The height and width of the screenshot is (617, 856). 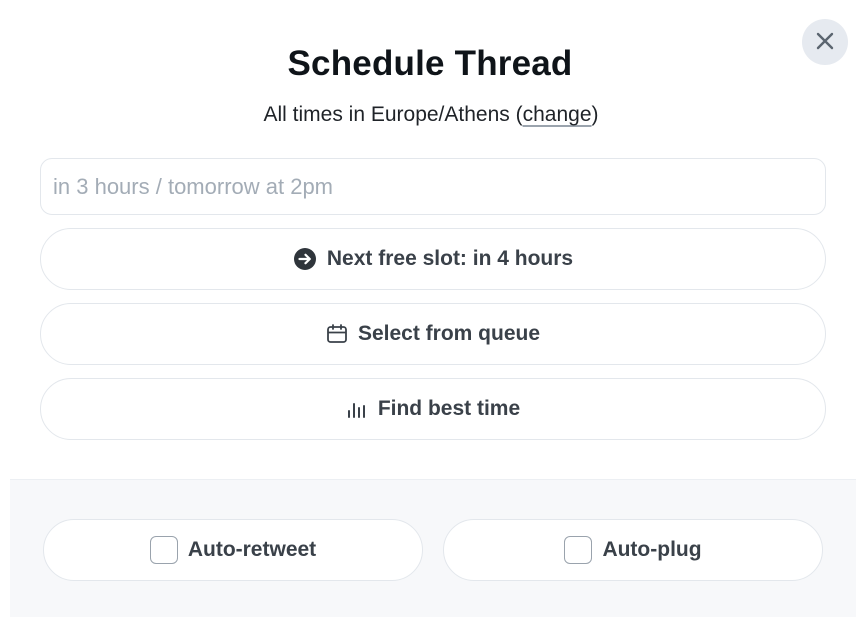 I want to click on auto-plug-toggle: Auto-plug, so click(x=633, y=550).